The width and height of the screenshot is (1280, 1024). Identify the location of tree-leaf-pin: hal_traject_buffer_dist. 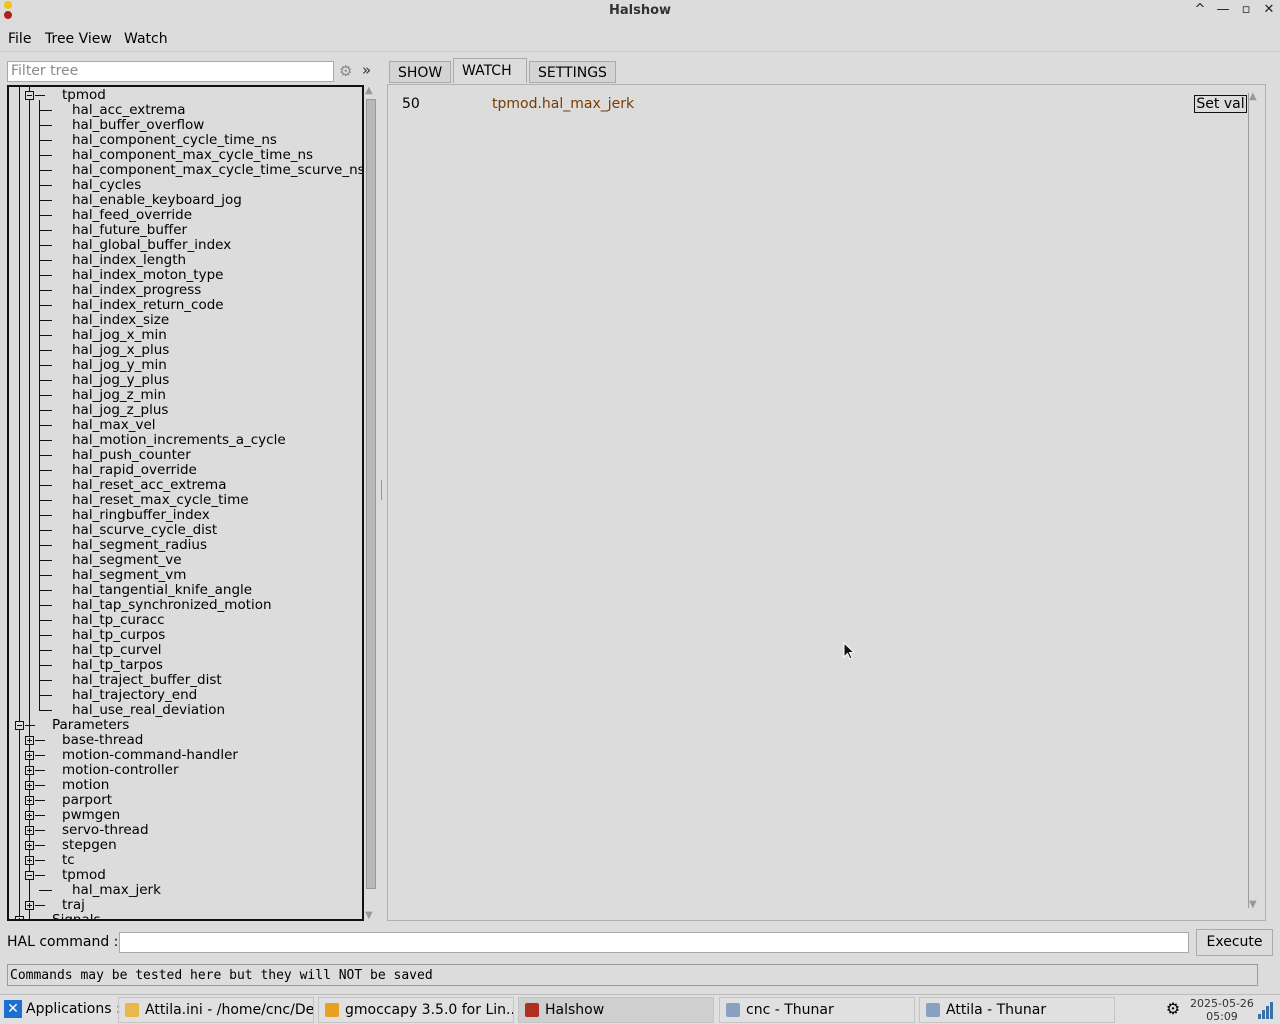
(147, 680).